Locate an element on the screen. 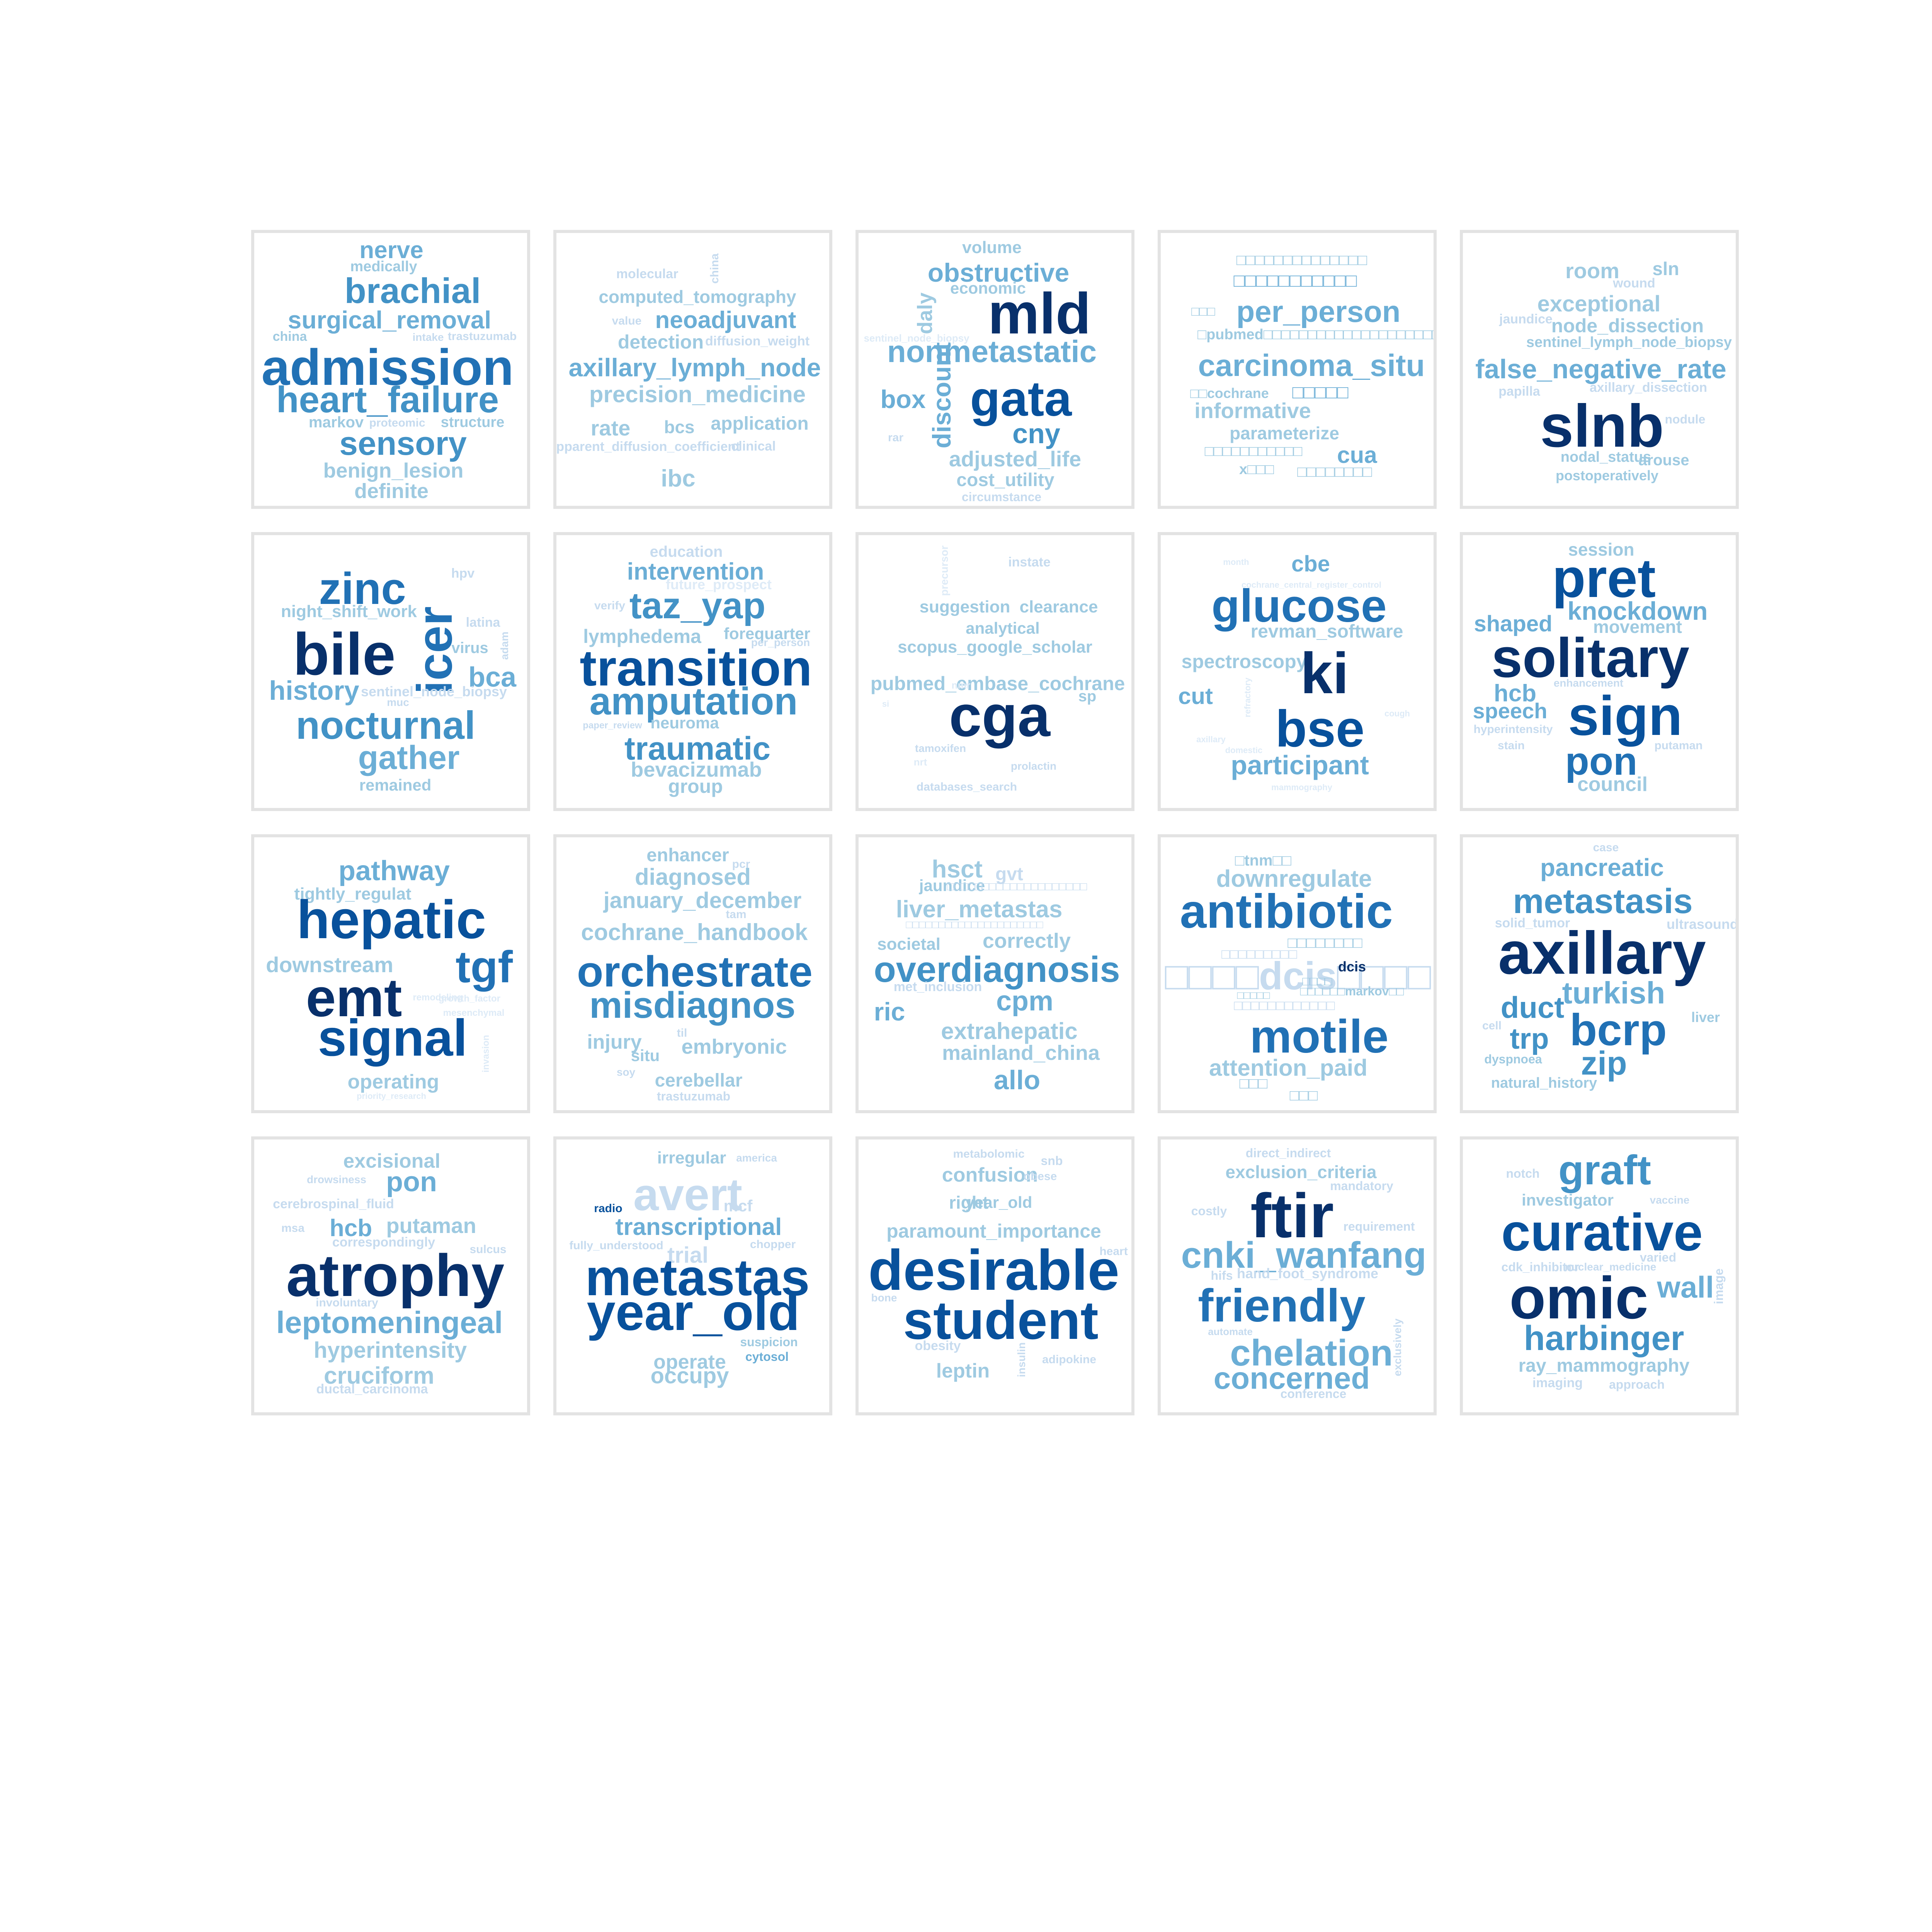 This screenshot has width=1932, height=1932. cloud-word: invasion is located at coordinates (486, 1054).